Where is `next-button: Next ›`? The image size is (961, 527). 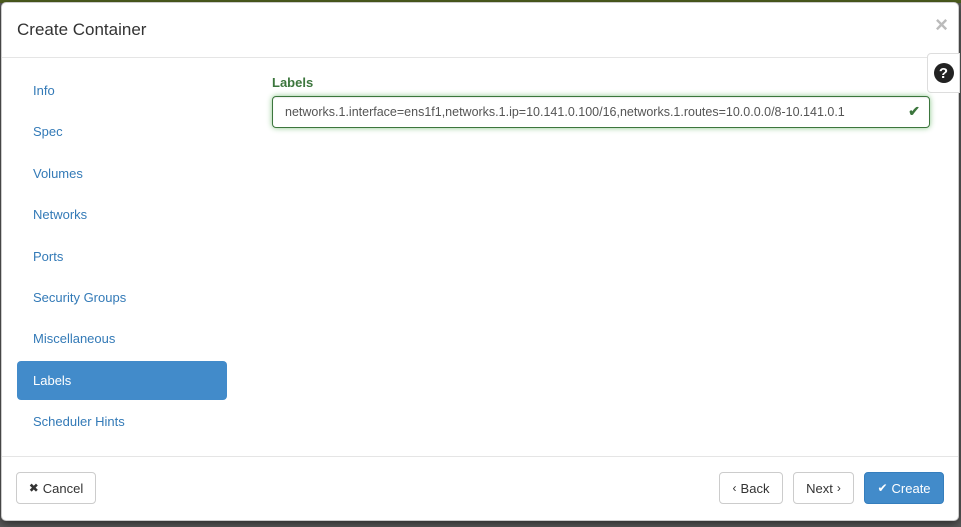 next-button: Next › is located at coordinates (823, 488).